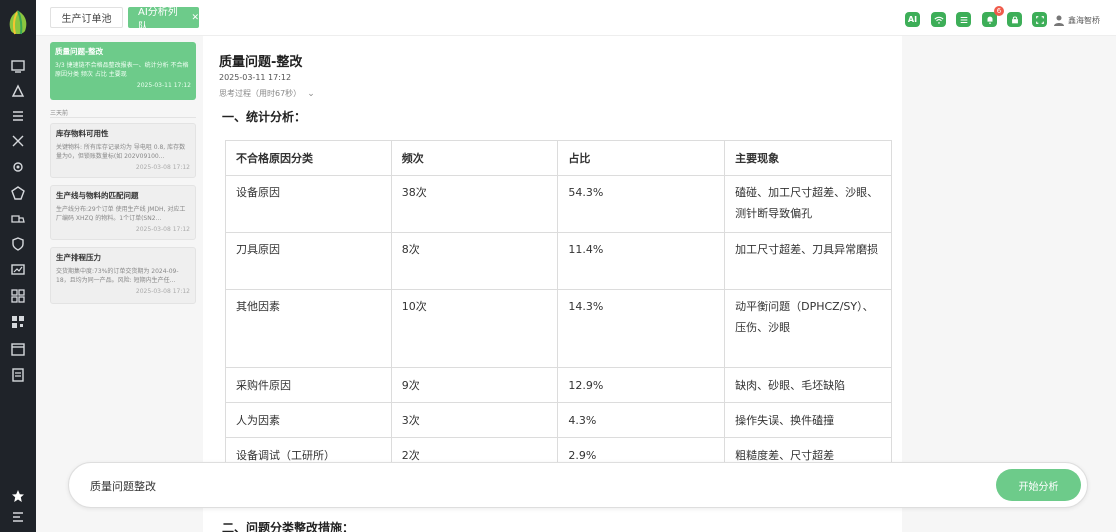  I want to click on user-menu: 鑫海智桥, so click(1076, 20).